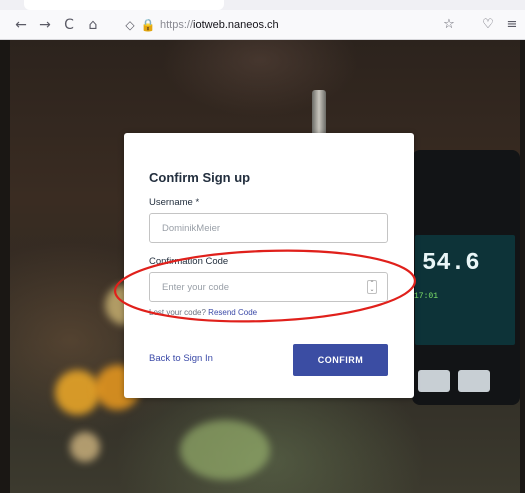 The image size is (525, 493). Describe the element at coordinates (262, 5) in the screenshot. I see `tab-strip` at that location.